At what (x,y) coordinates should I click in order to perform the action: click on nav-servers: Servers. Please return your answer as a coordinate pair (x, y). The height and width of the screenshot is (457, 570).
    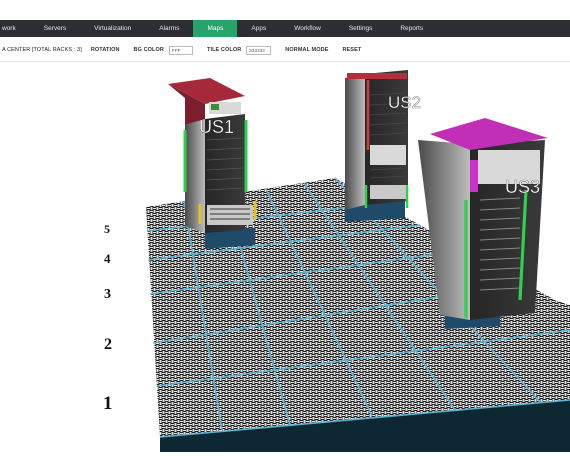
    Looking at the image, I should click on (55, 28).